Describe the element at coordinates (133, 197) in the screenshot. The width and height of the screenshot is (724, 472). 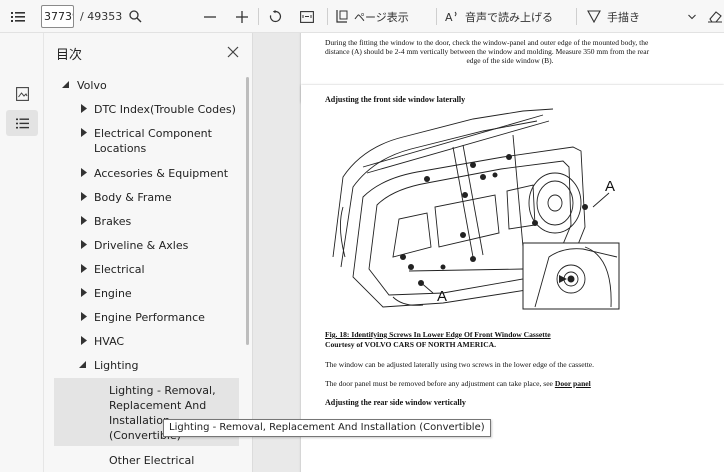
I see `tree-item-label: Body & Frame` at that location.